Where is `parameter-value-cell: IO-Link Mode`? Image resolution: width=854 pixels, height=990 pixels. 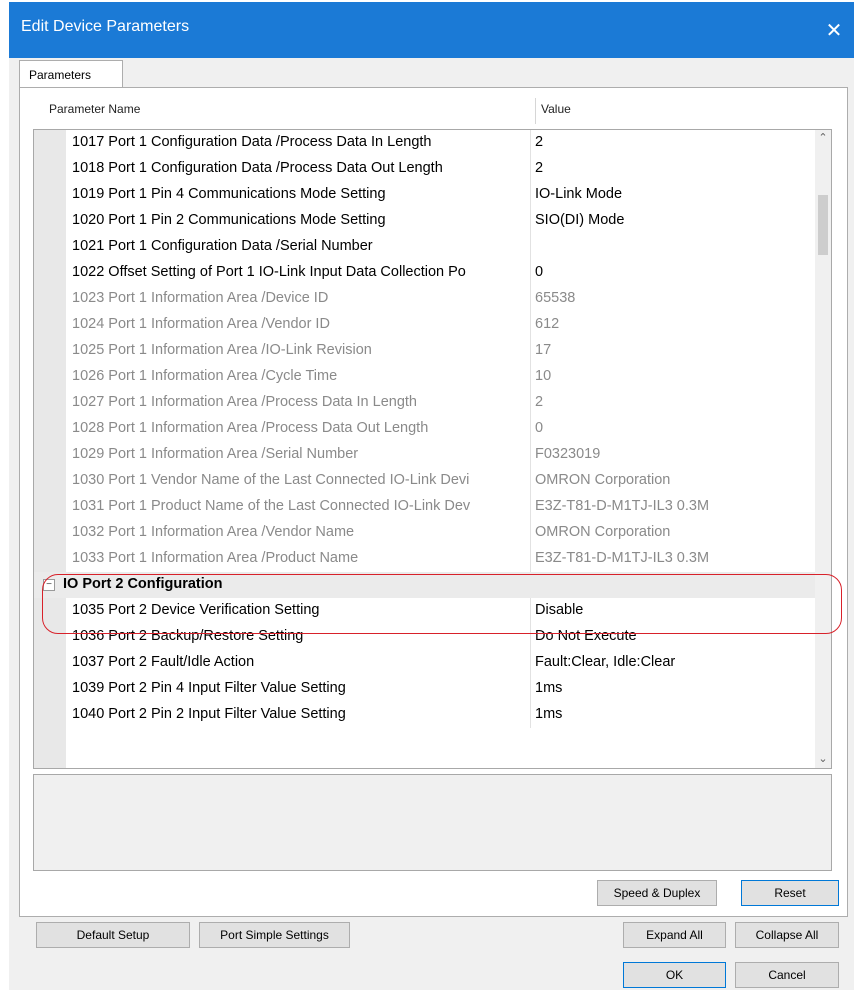 parameter-value-cell: IO-Link Mode is located at coordinates (578, 194).